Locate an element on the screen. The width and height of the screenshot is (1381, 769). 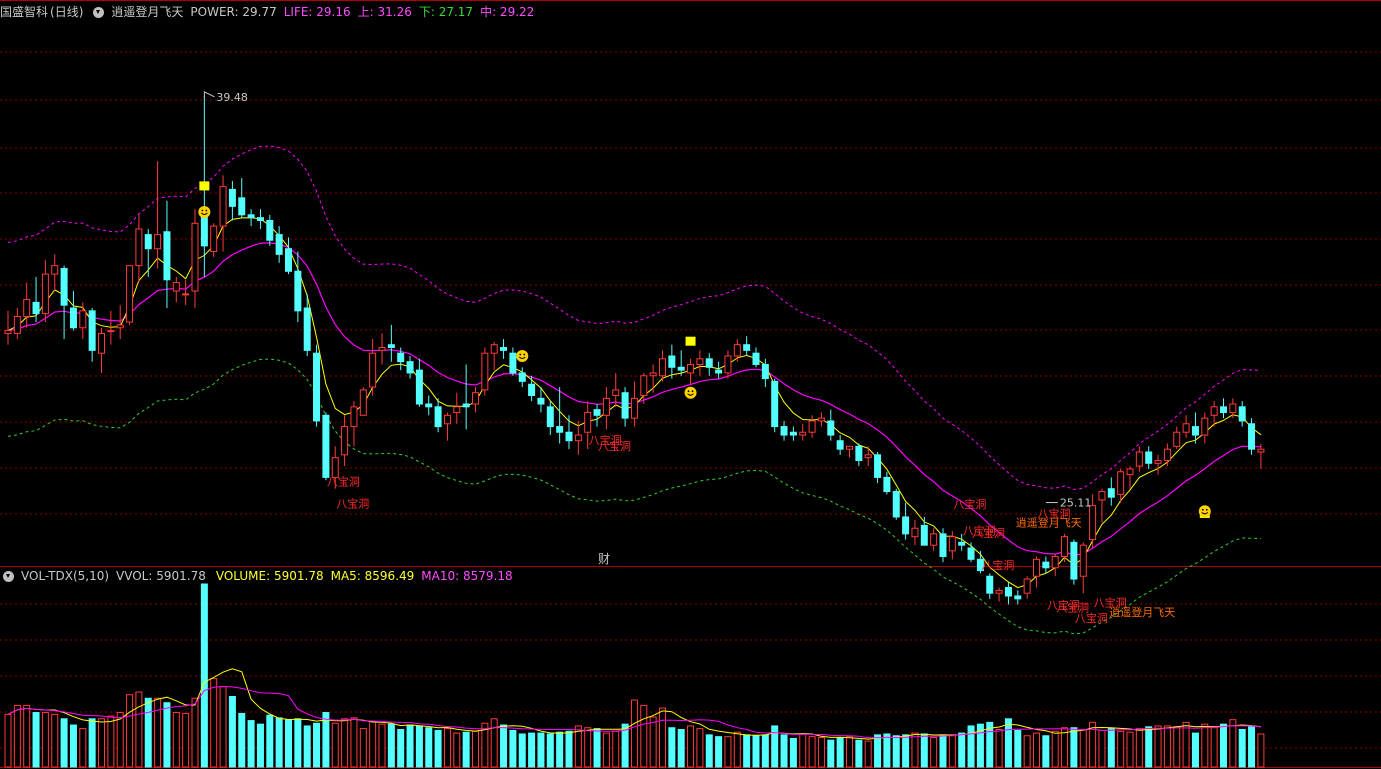
smiley-icon is located at coordinates (1204, 511).